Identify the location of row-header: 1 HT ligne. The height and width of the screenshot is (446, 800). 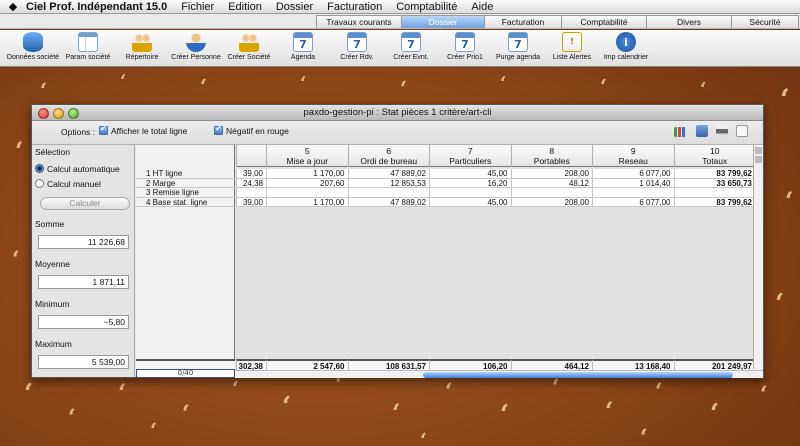
(185, 174).